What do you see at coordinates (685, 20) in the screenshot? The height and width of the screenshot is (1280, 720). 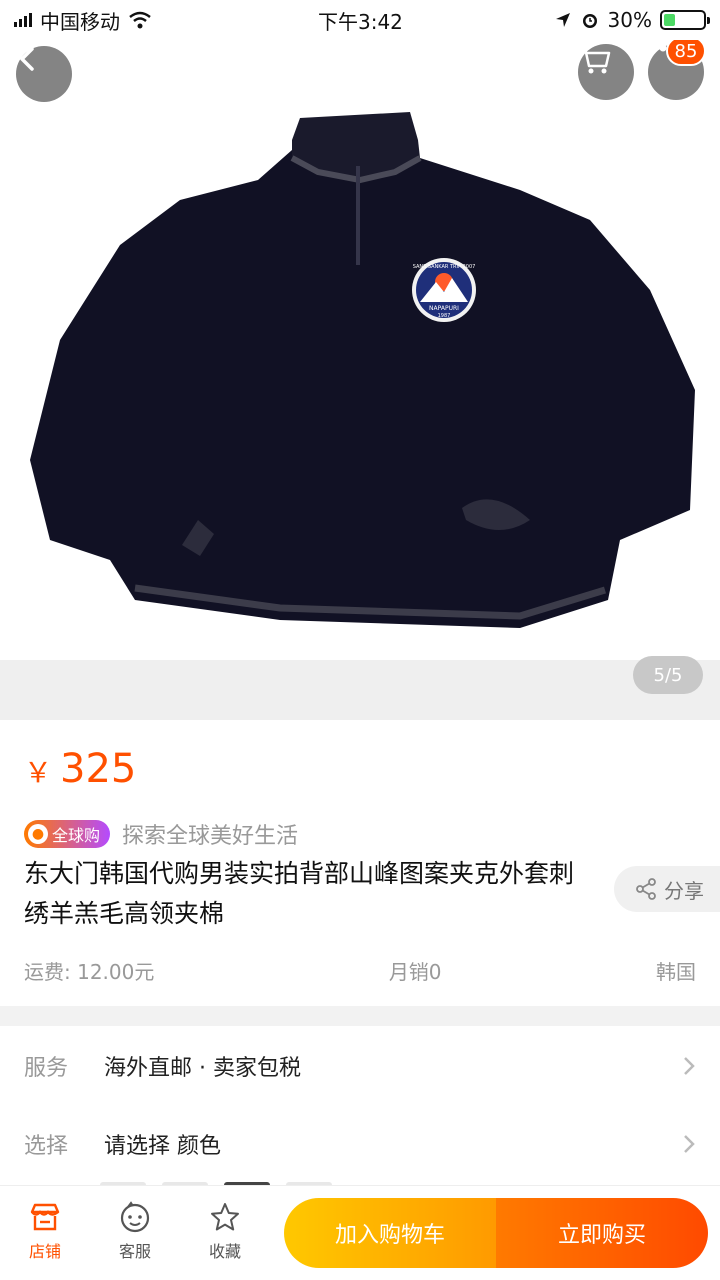 I see `battery-icon` at bounding box center [685, 20].